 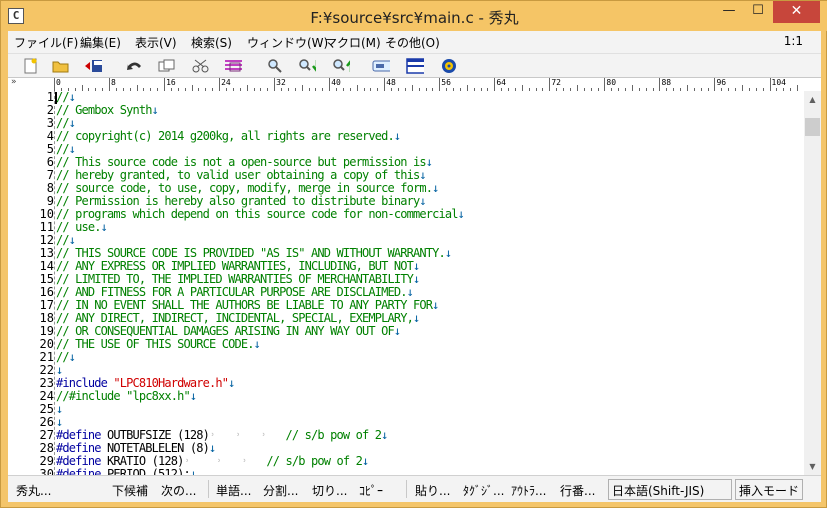 I want to click on split-window-icon, so click(x=415, y=66).